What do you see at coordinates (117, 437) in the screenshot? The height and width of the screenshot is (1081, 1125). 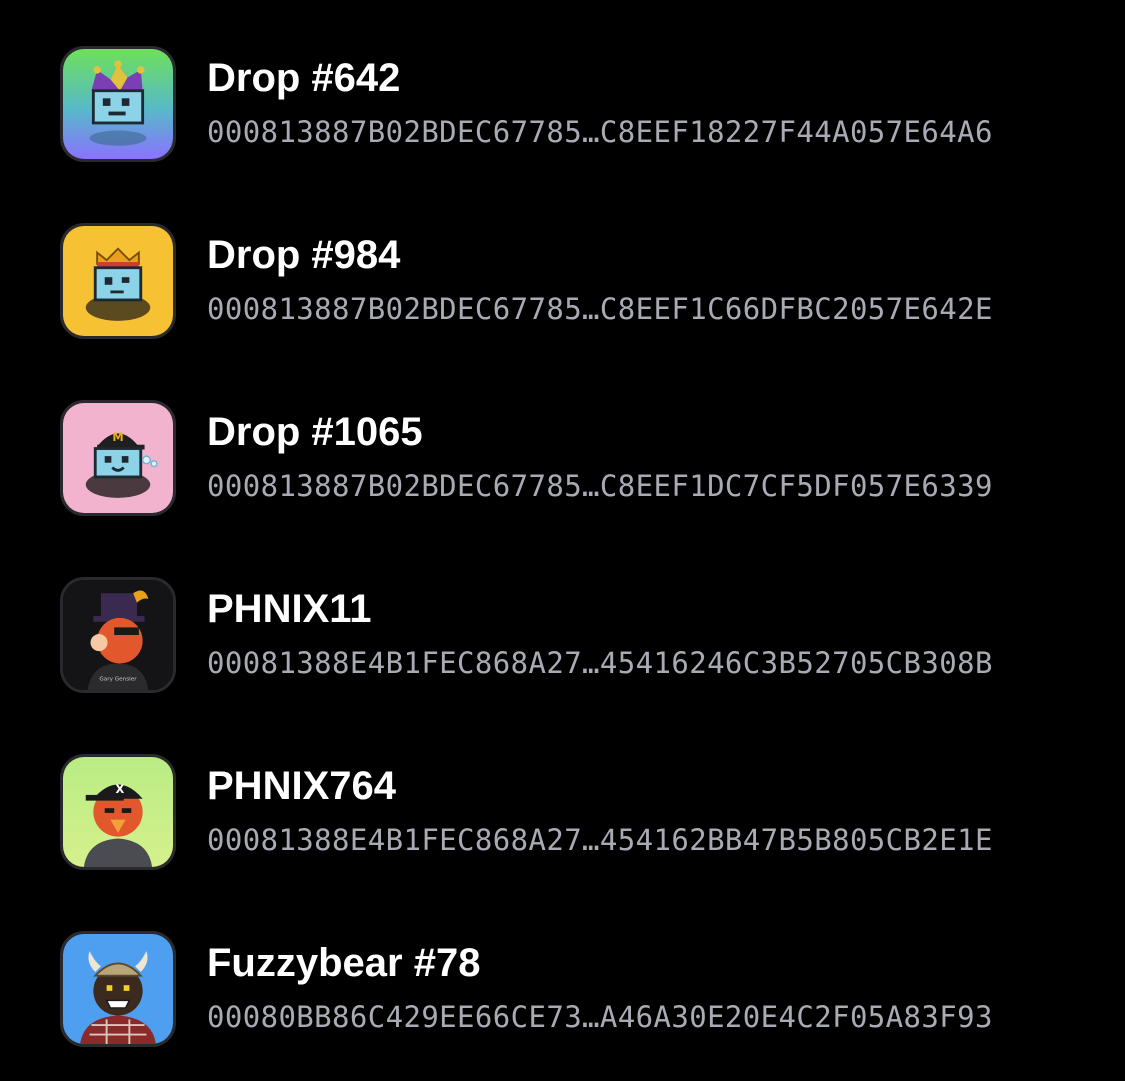 I see `svg-text: M` at bounding box center [117, 437].